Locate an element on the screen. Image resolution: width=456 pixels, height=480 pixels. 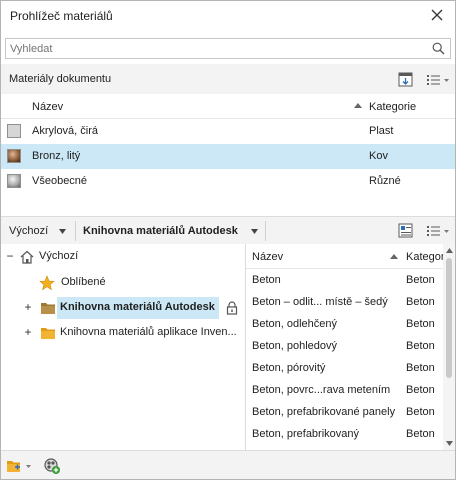
material-name: Akrylová, čirá is located at coordinates (65, 131).